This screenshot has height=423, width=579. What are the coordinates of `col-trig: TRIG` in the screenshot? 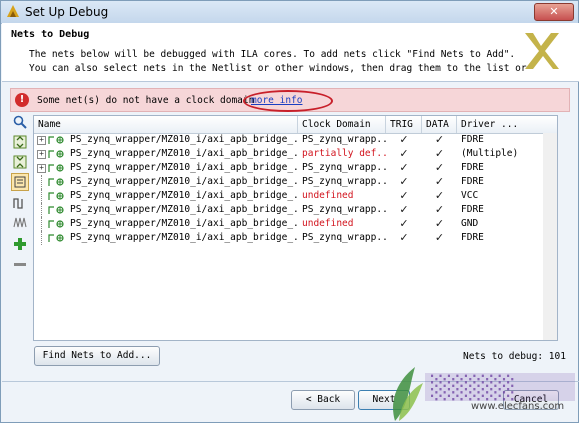 It's located at (404, 124).